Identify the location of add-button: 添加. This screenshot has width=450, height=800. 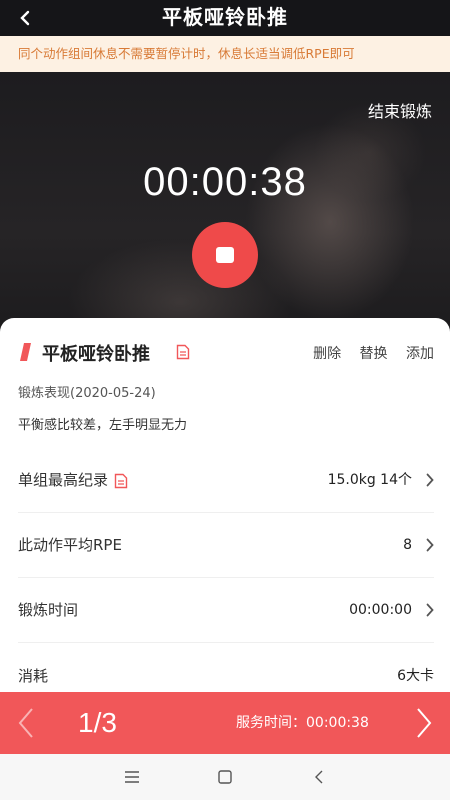
(420, 354).